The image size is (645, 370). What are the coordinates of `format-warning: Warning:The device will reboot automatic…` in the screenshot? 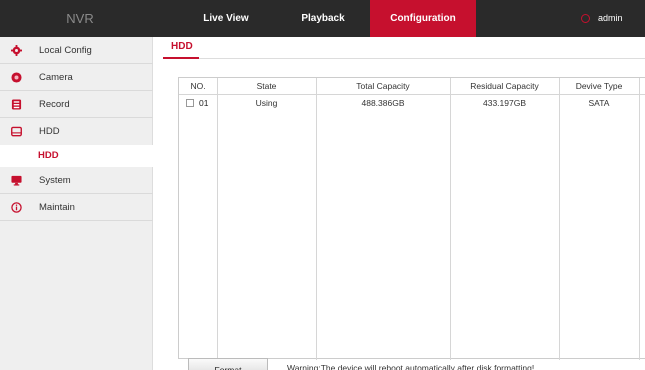 It's located at (411, 366).